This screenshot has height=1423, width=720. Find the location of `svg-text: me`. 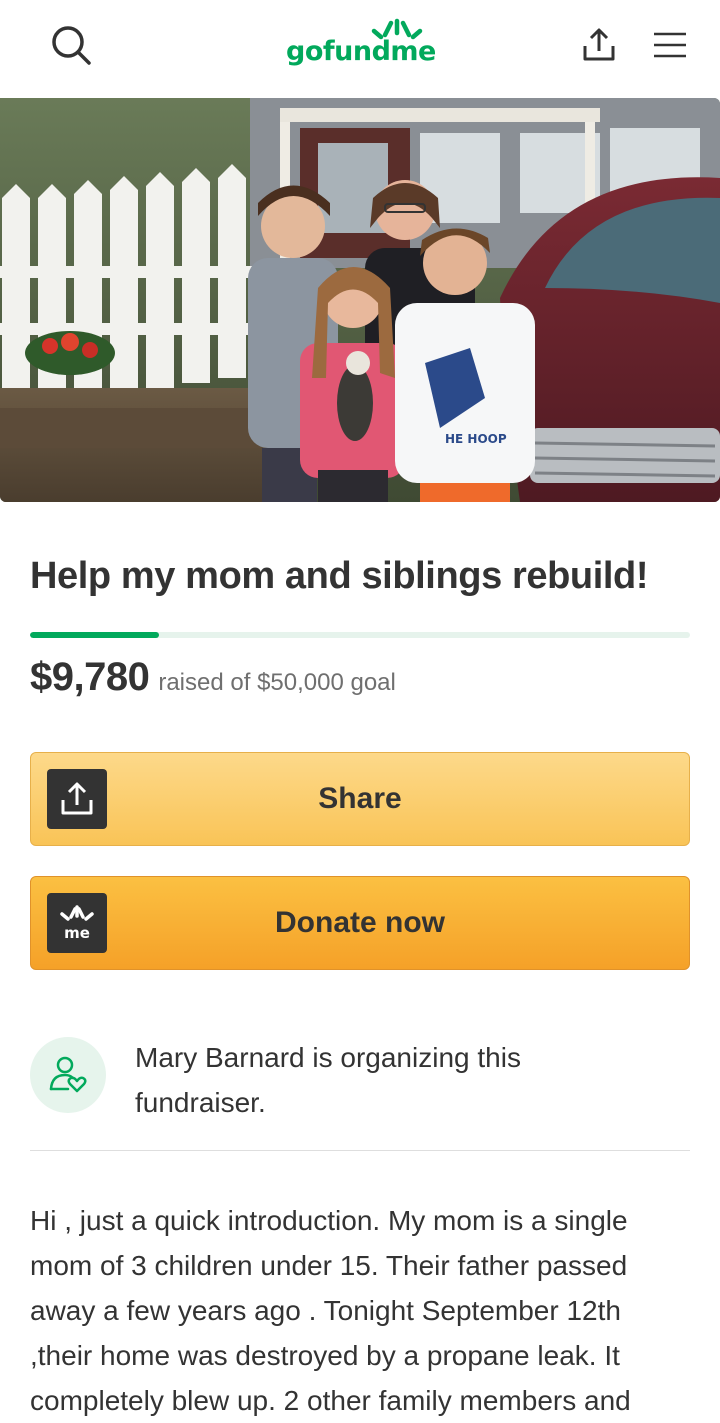

svg-text: me is located at coordinates (77, 933).